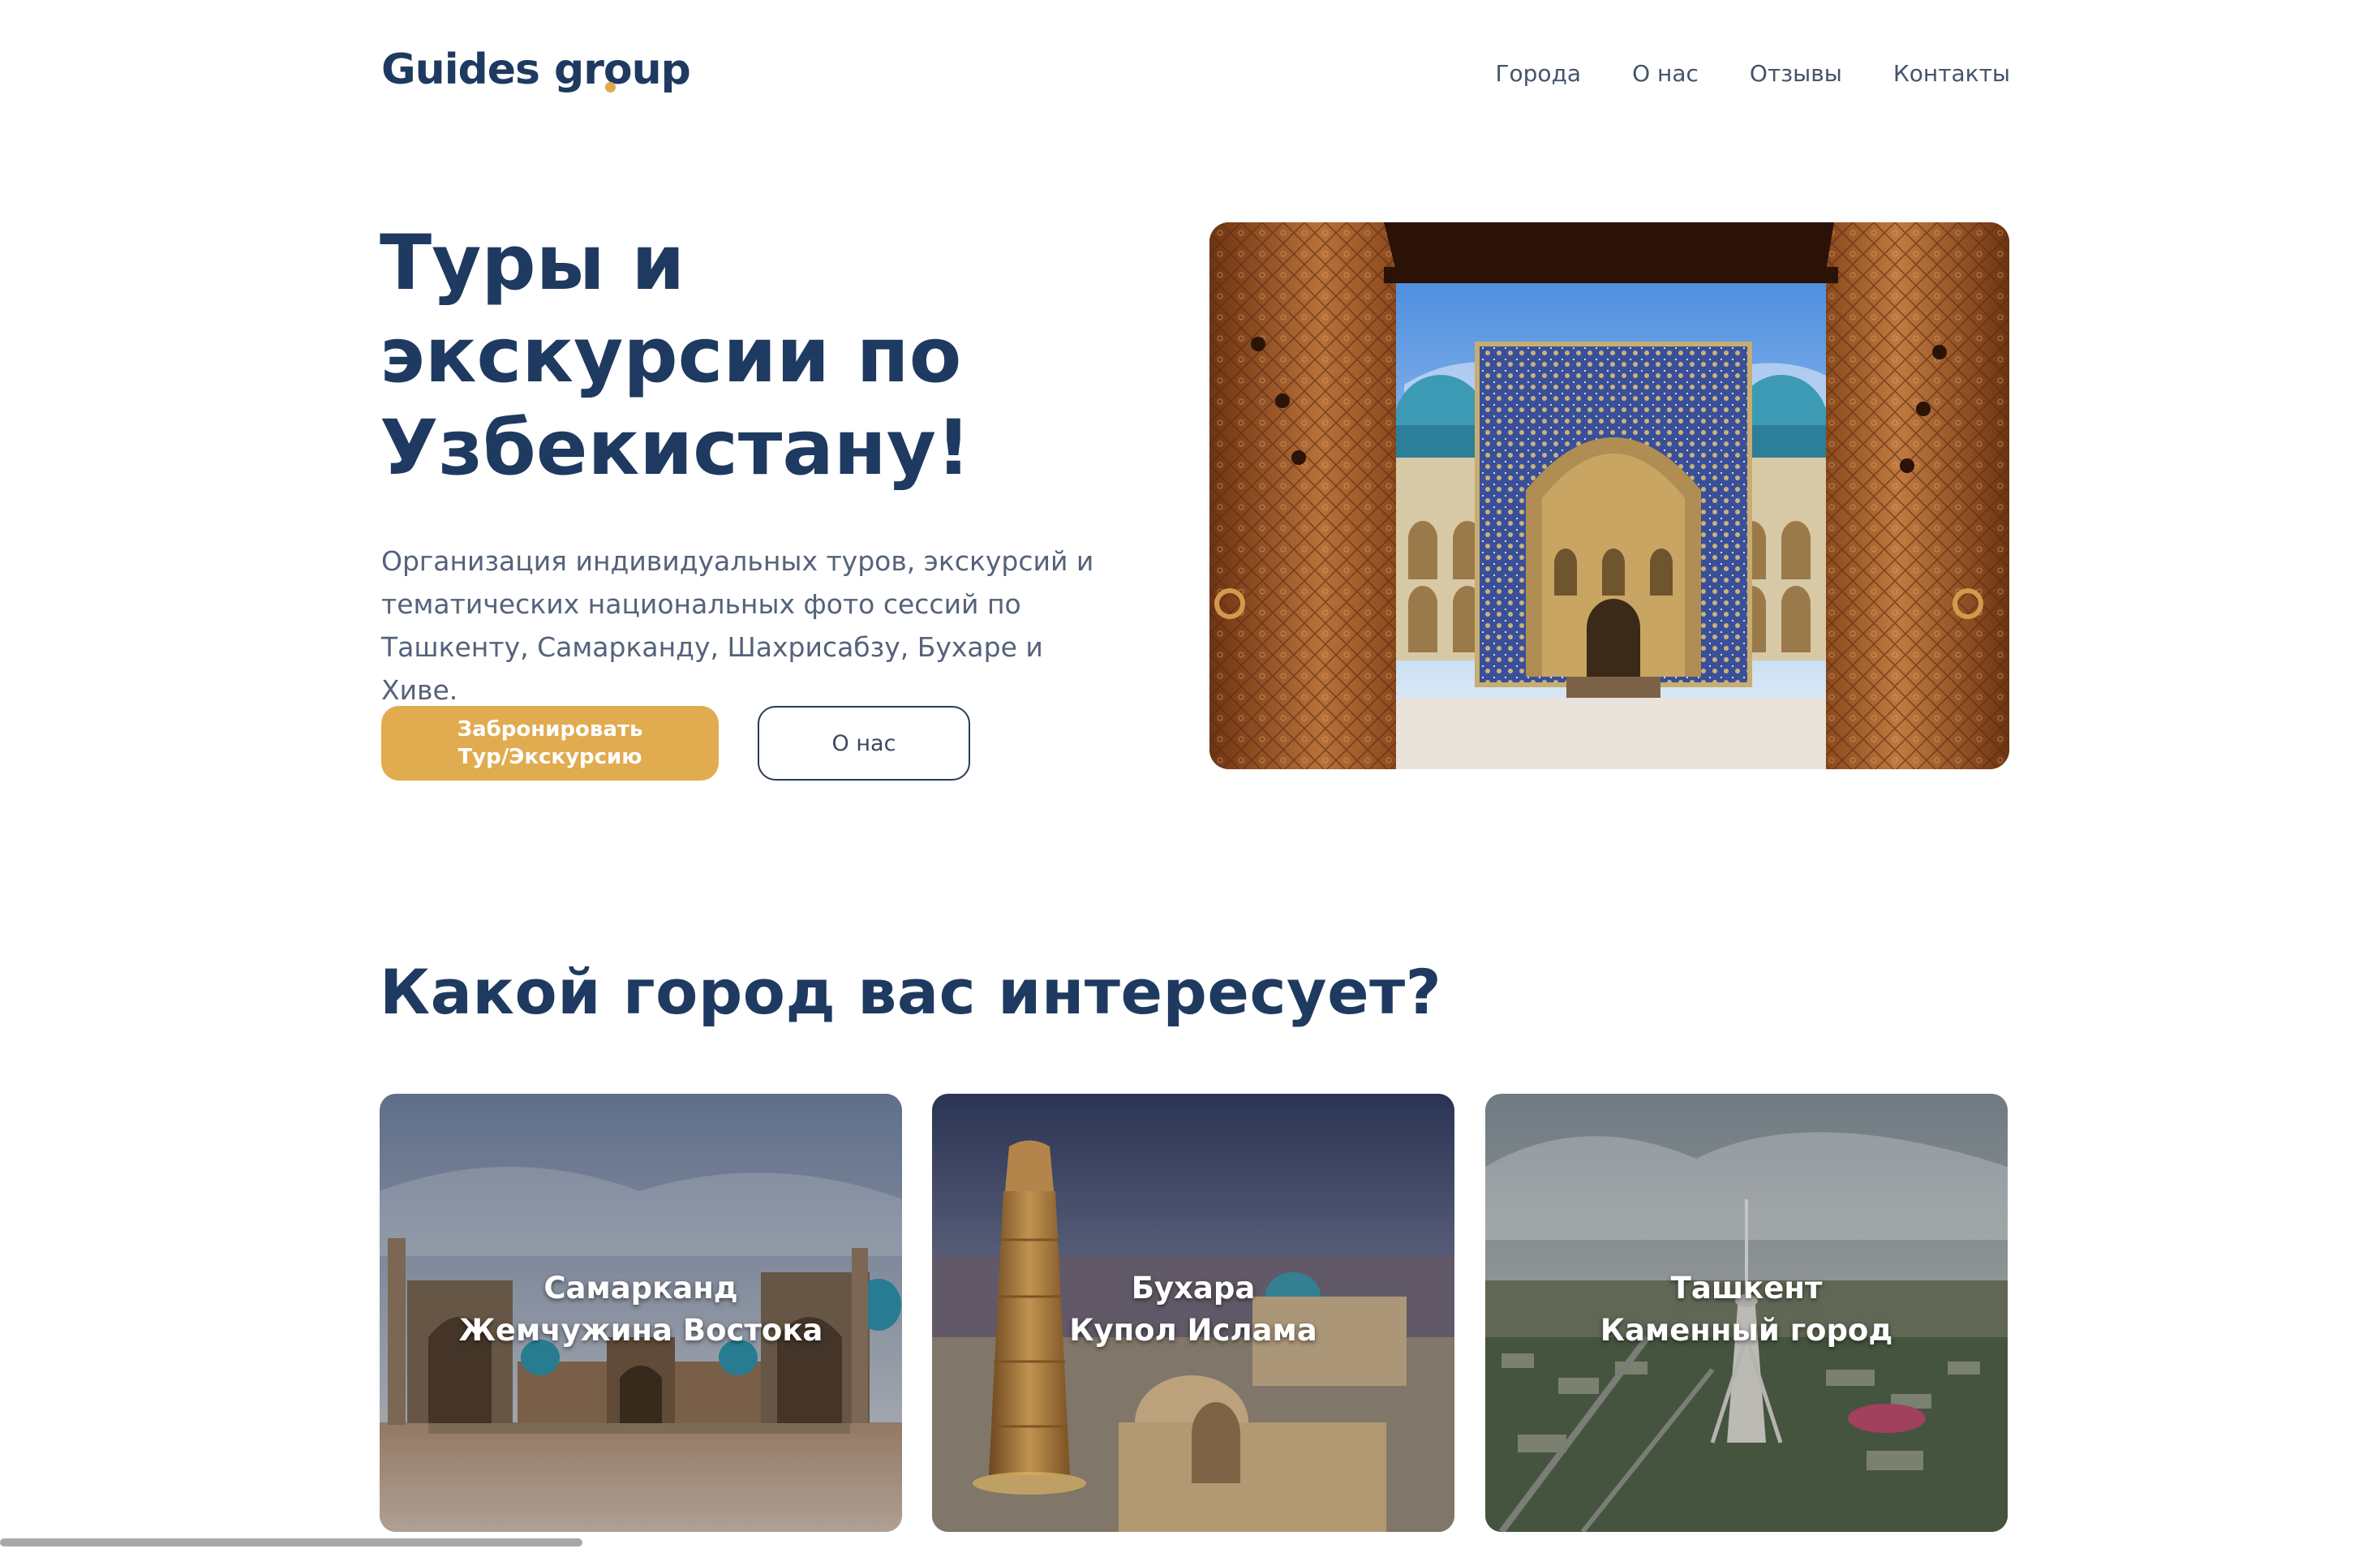 The height and width of the screenshot is (1553, 2380). I want to click on hero-title: Туры и экскурсии по Узбекистану!, so click(745, 356).